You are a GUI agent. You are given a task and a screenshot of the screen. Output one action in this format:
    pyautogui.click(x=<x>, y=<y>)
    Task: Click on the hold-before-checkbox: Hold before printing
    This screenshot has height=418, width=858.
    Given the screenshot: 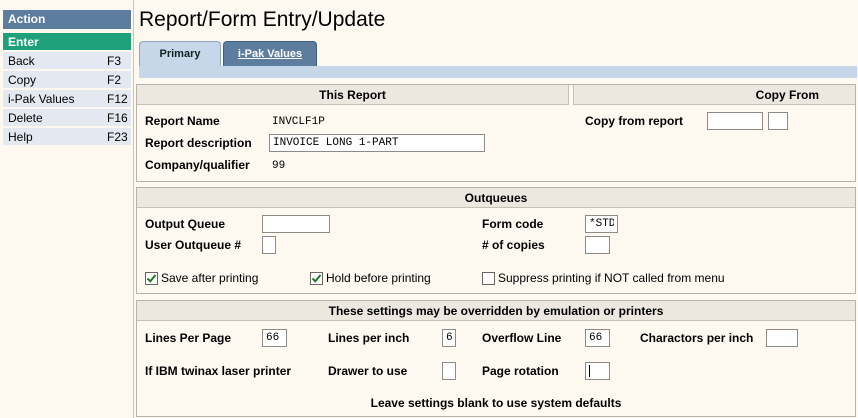 What is the action you would take?
    pyautogui.click(x=370, y=278)
    